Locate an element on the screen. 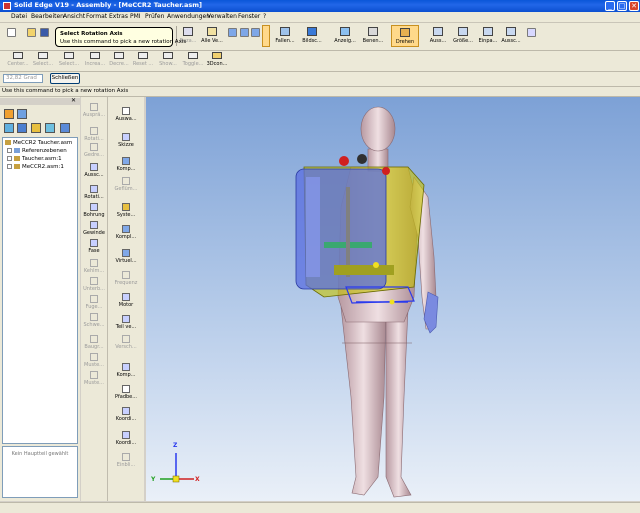 Image resolution: width=640 pixels, height=513 pixels. select-arrow-icon is located at coordinates (531, 32).